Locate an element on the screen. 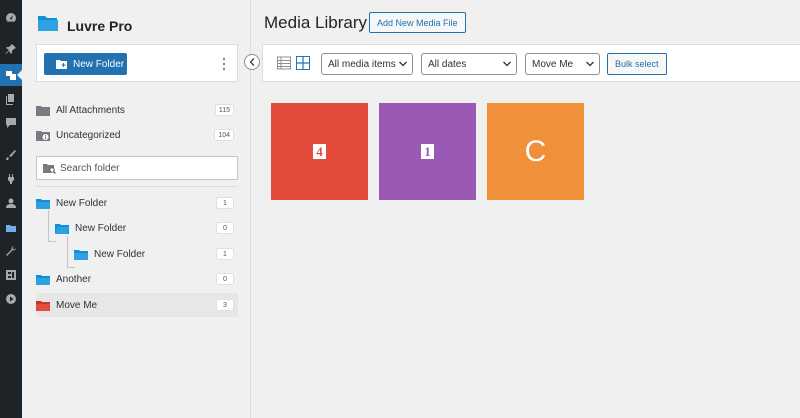 This screenshot has height=418, width=800. folder-label: Move Me is located at coordinates (77, 305).